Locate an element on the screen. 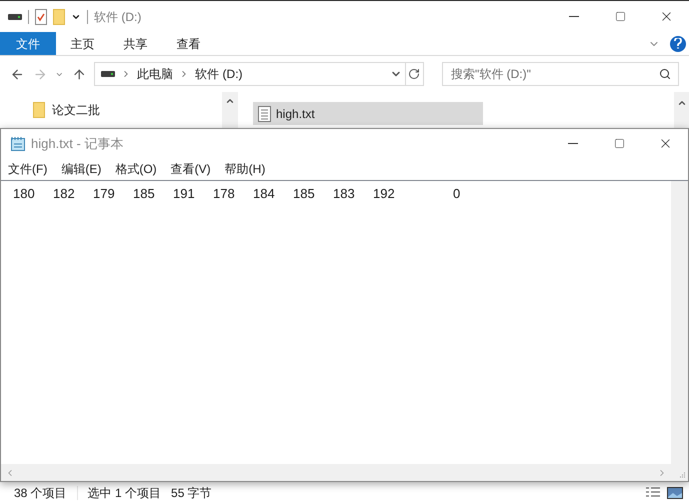  breadcrumb-item: 软件 (D:) is located at coordinates (219, 74).